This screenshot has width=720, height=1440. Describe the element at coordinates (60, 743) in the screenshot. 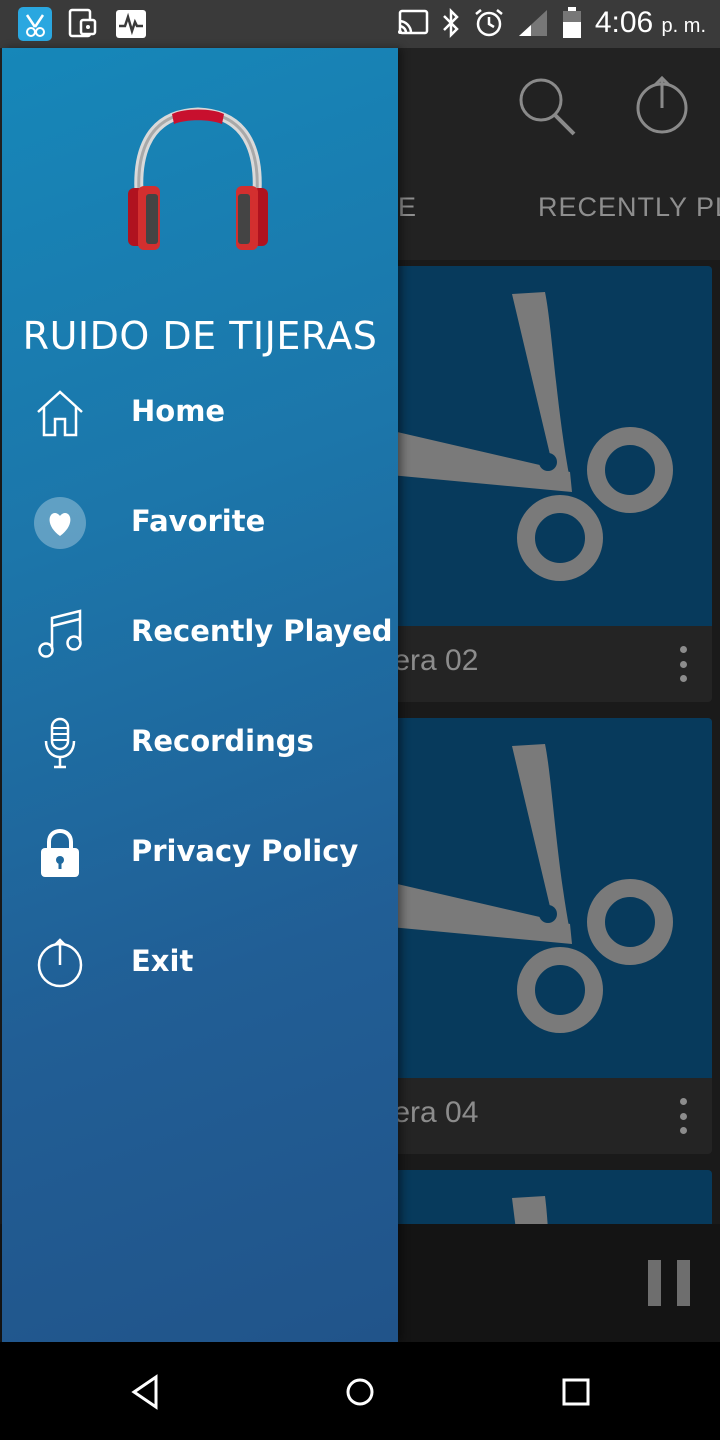

I see `microphone-icon` at that location.